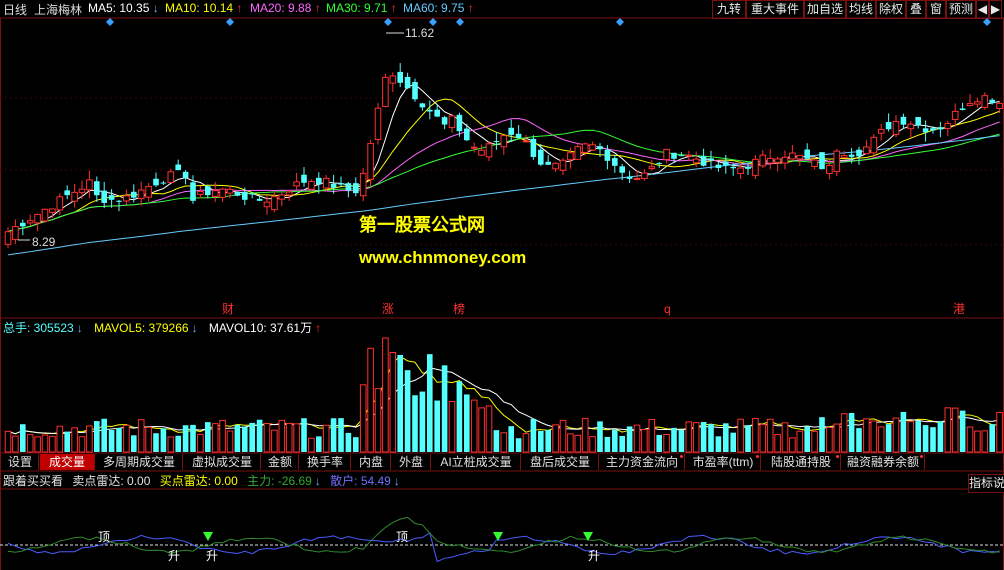 The image size is (1004, 570). Describe the element at coordinates (837, 456) in the screenshot. I see `tab-dot-icon` at that location.